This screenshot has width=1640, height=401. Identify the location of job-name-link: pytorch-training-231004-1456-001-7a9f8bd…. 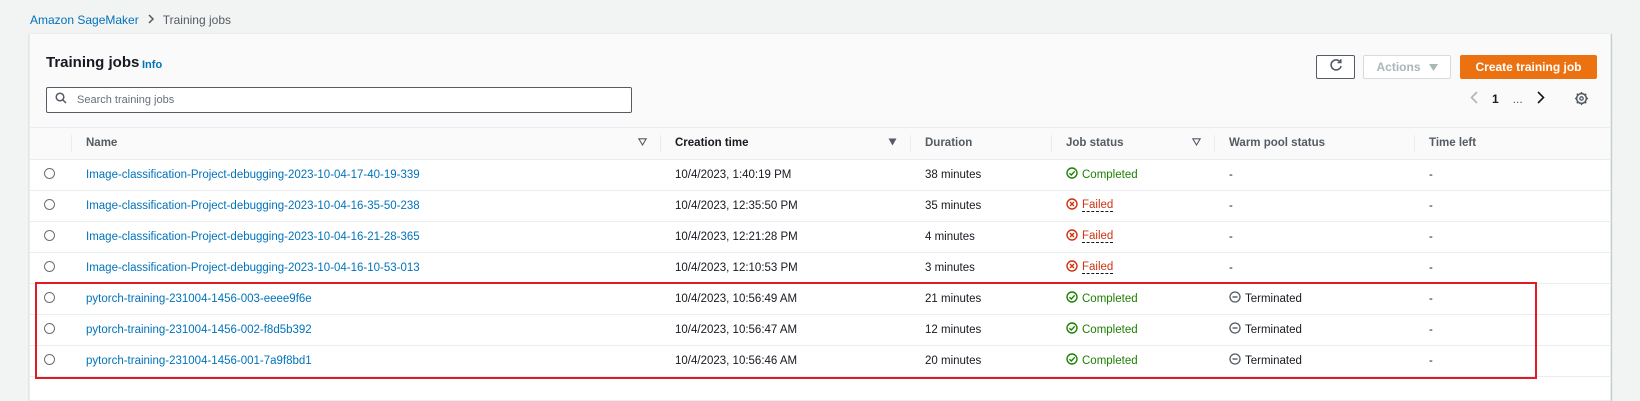
(199, 361).